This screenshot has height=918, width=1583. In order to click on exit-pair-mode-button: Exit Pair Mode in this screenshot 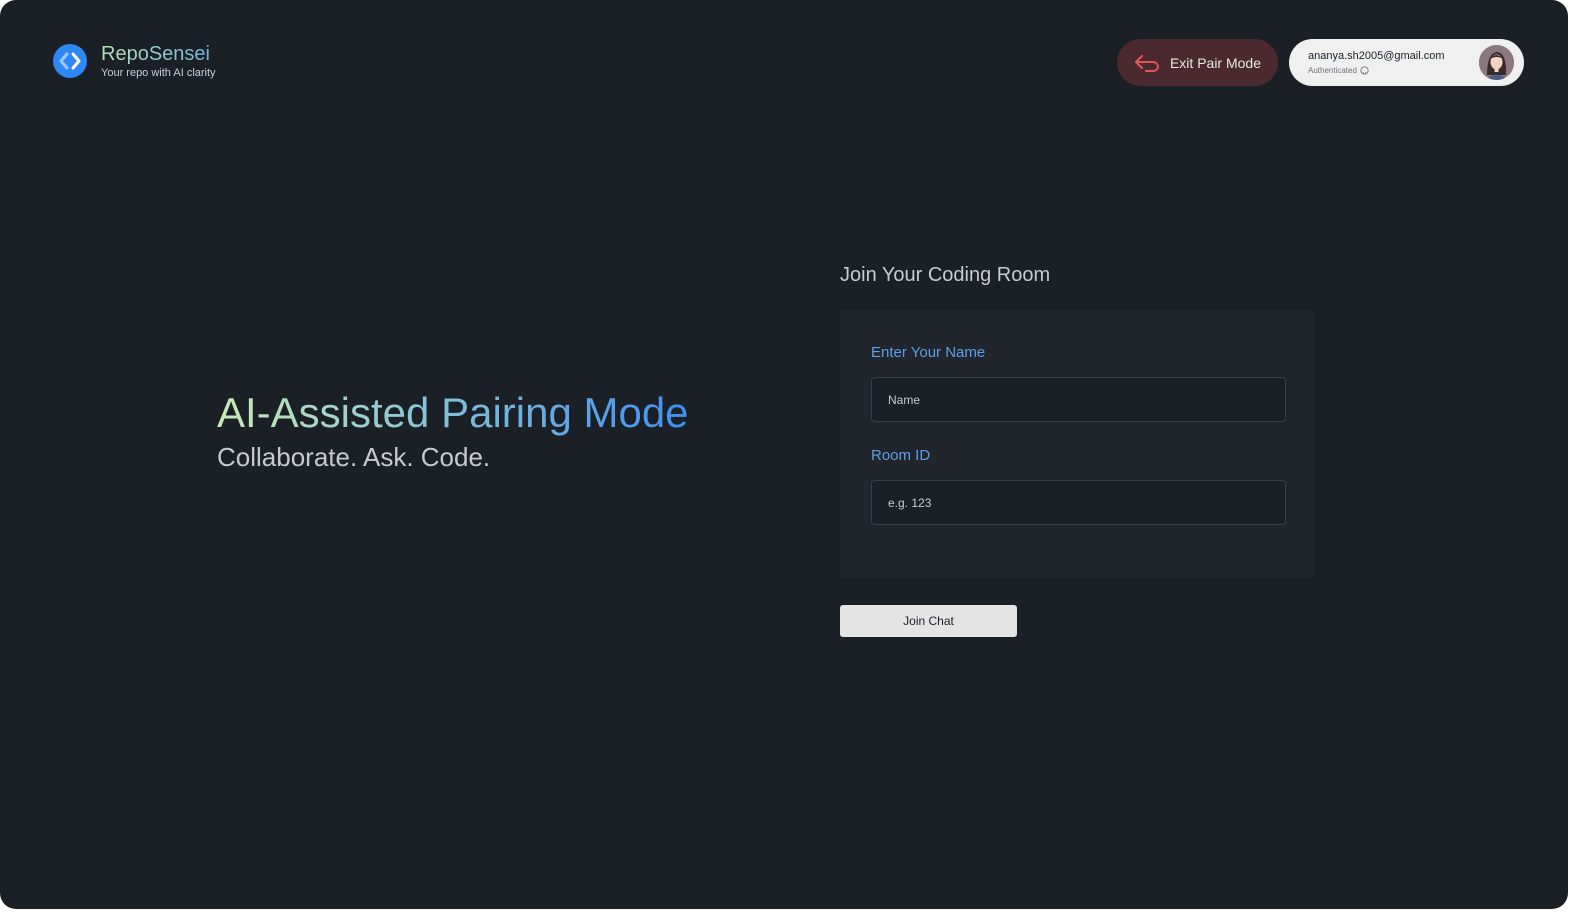, I will do `click(1197, 62)`.